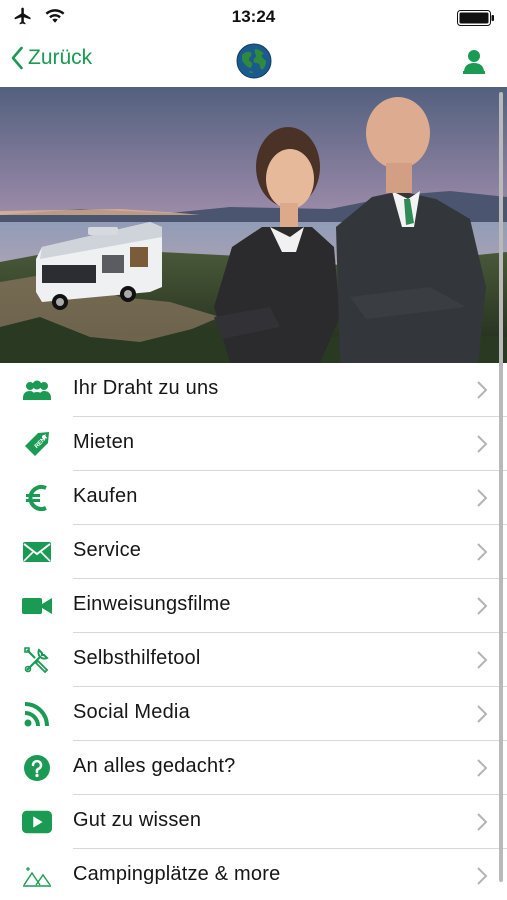 The width and height of the screenshot is (507, 900). What do you see at coordinates (253, 444) in the screenshot?
I see `menu-item-mieten: RENT Mieten` at bounding box center [253, 444].